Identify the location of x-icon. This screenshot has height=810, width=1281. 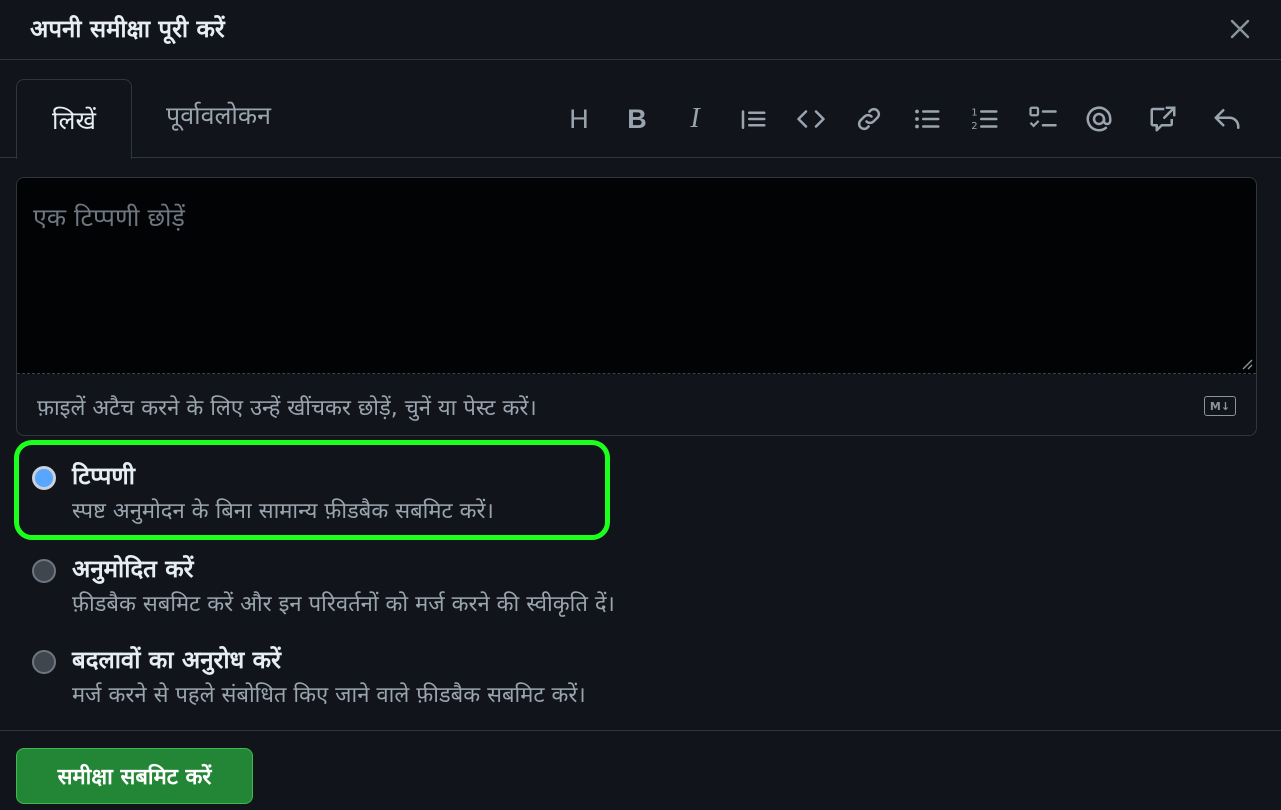
(1240, 29).